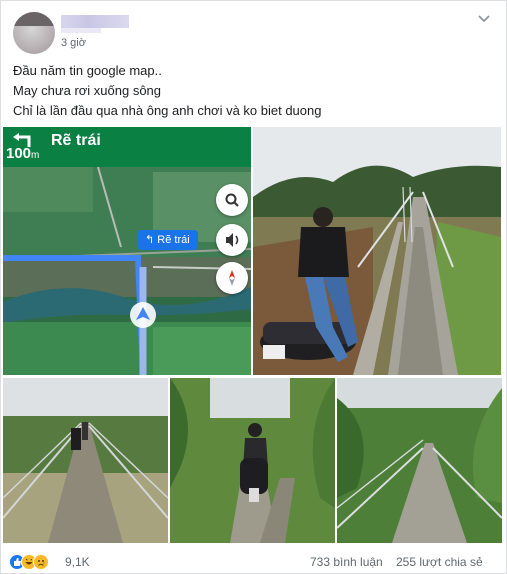  Describe the element at coordinates (81, 30) in the screenshot. I see `author-name-blurred-underline` at that location.